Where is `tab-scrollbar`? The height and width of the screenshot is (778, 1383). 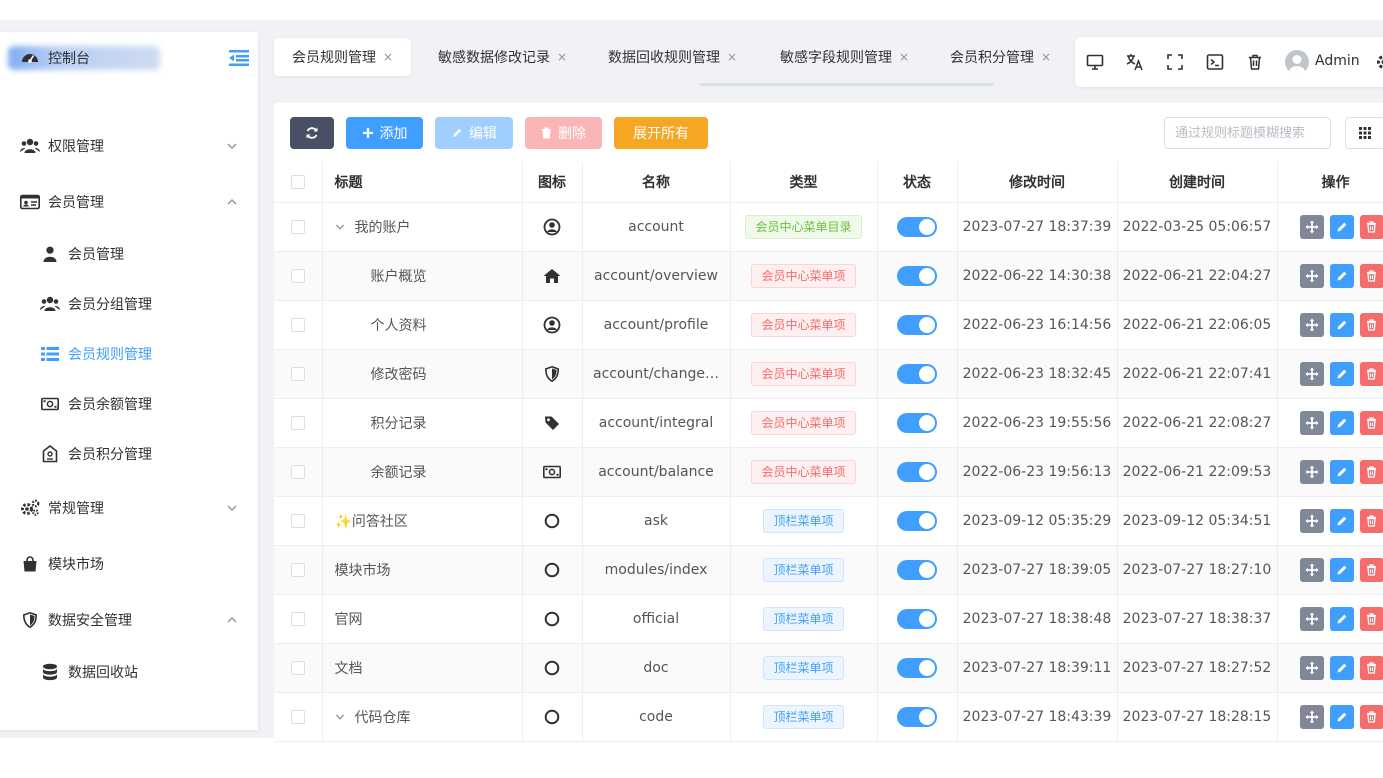
tab-scrollbar is located at coordinates (847, 84).